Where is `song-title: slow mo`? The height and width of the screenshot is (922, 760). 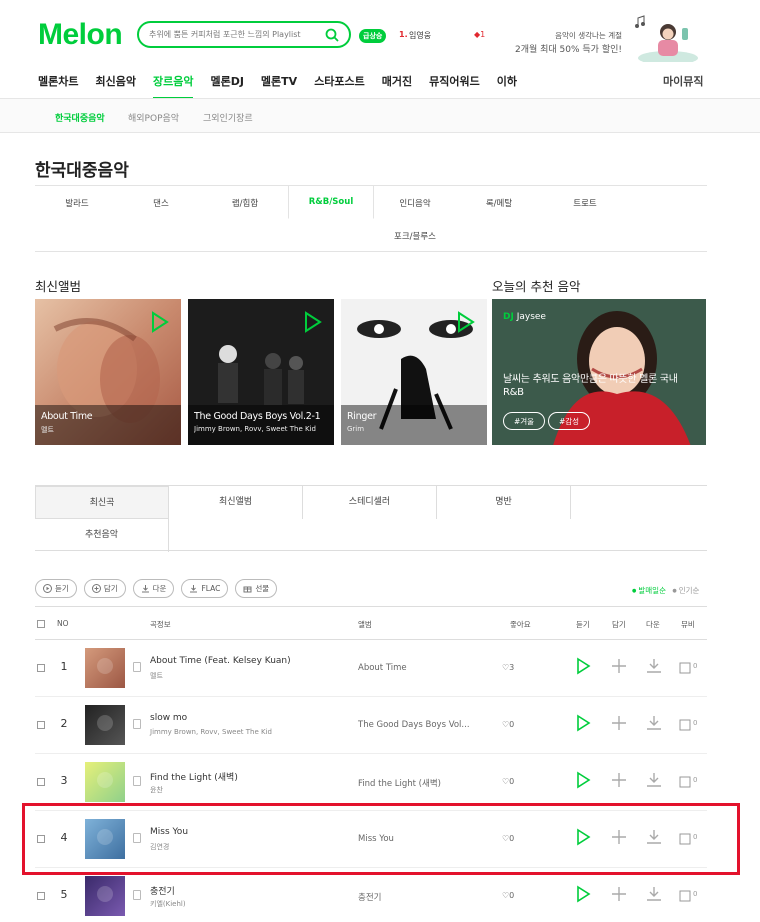 song-title: slow mo is located at coordinates (168, 718).